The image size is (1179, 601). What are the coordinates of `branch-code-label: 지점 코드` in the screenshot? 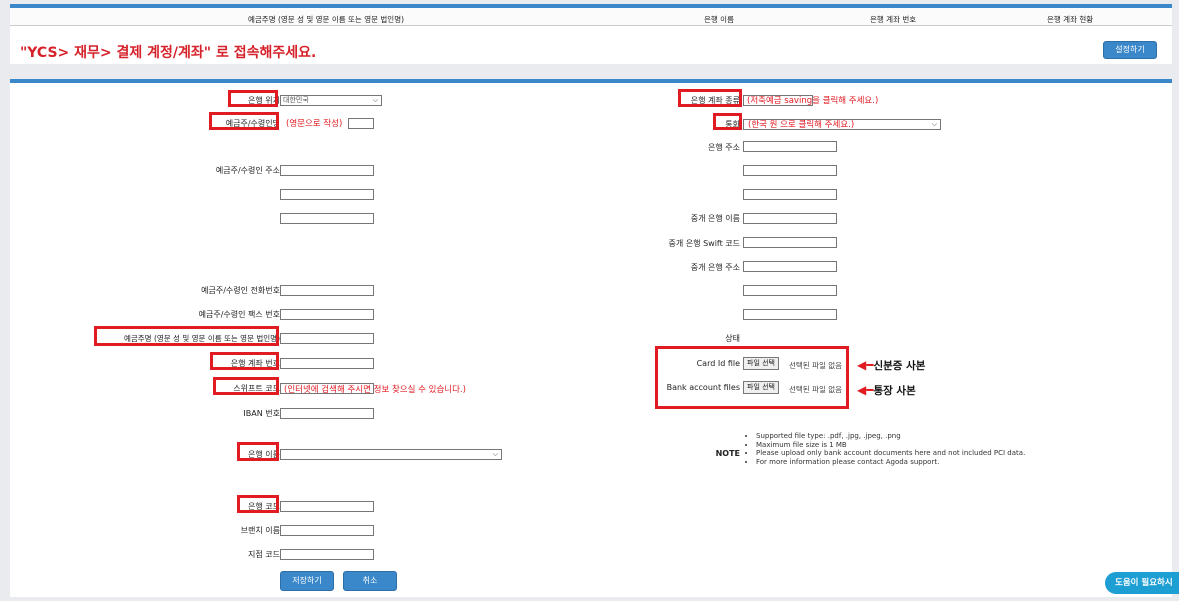 It's located at (264, 554).